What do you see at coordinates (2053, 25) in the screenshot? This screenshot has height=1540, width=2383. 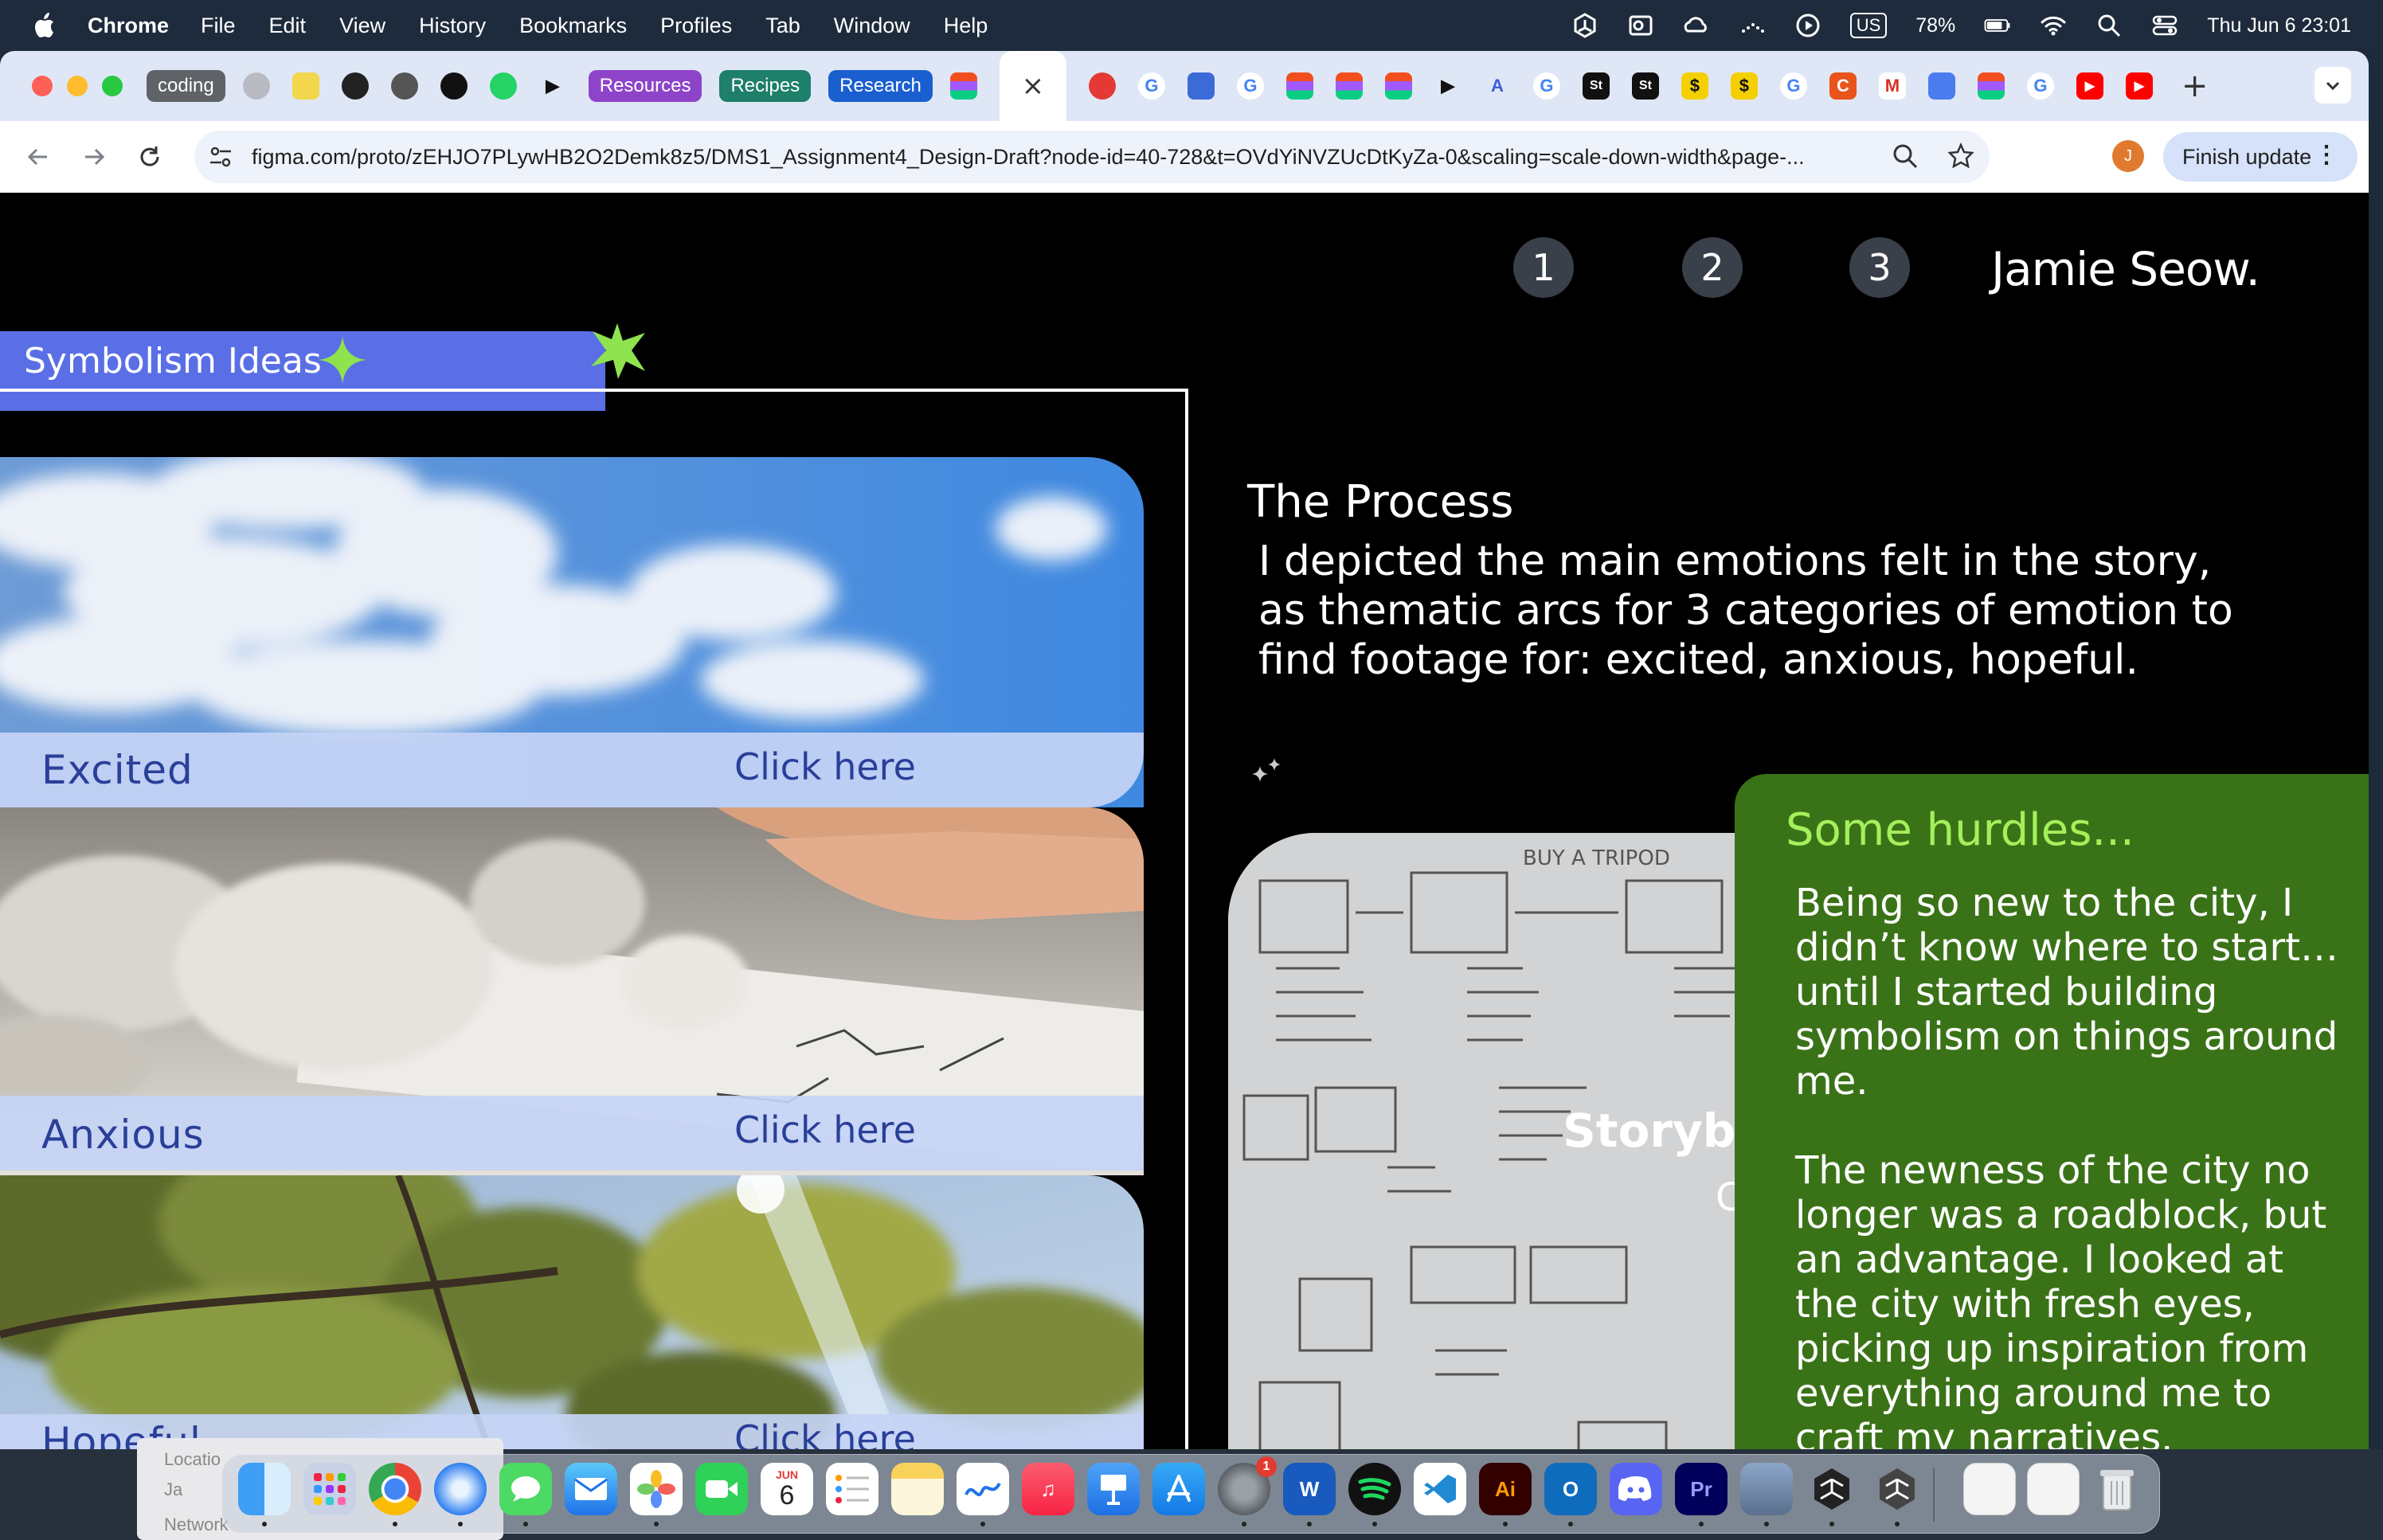 I see `wifi-icon` at bounding box center [2053, 25].